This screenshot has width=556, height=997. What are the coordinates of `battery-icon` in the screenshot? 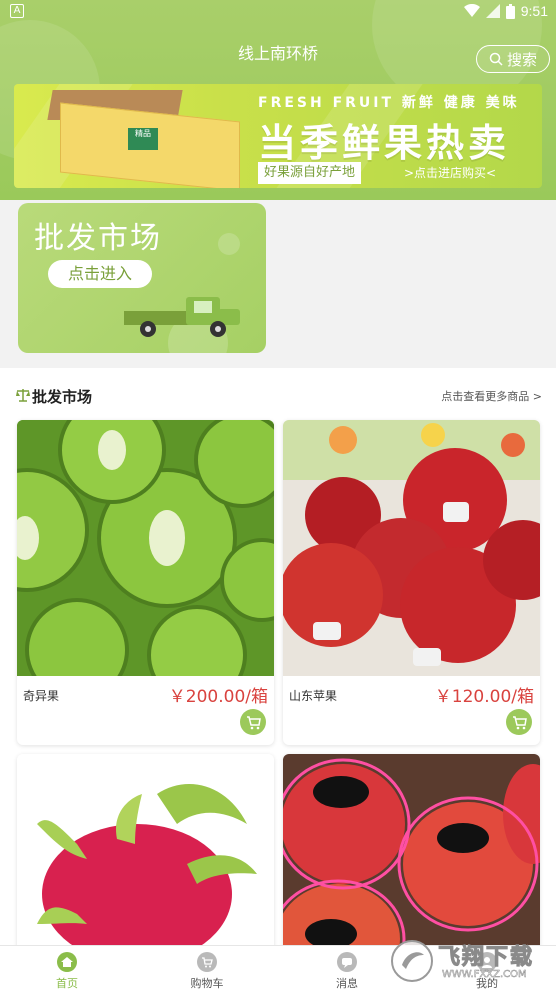 It's located at (510, 11).